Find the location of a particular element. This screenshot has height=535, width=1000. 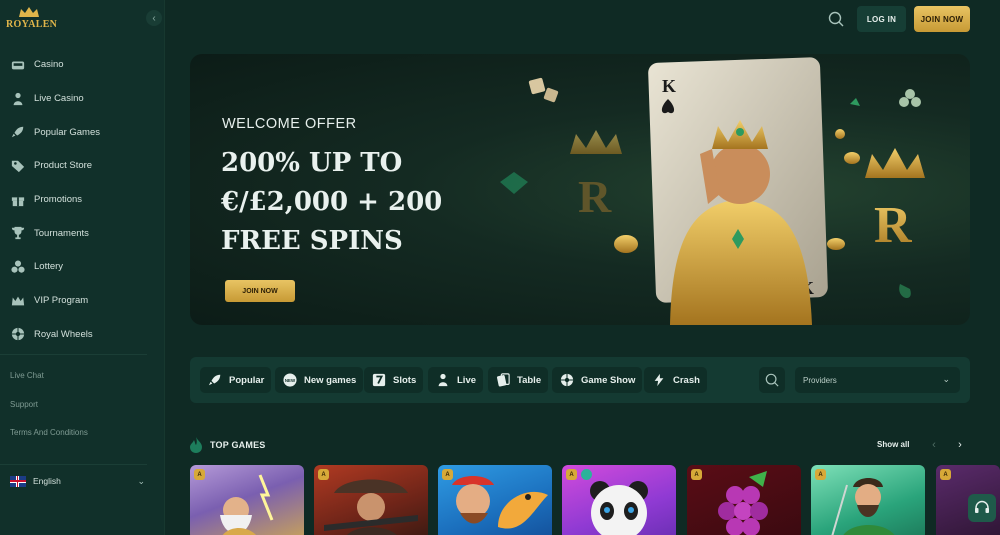

chevron-left-icon: ‹ is located at coordinates (154, 18).